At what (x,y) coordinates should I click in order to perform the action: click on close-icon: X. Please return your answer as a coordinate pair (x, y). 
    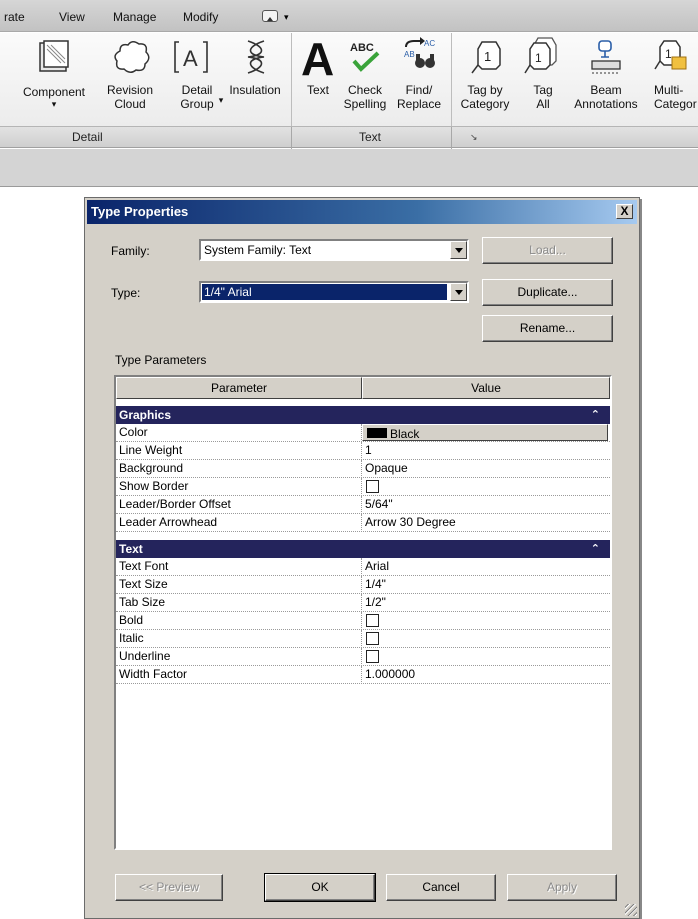
    Looking at the image, I should click on (624, 211).